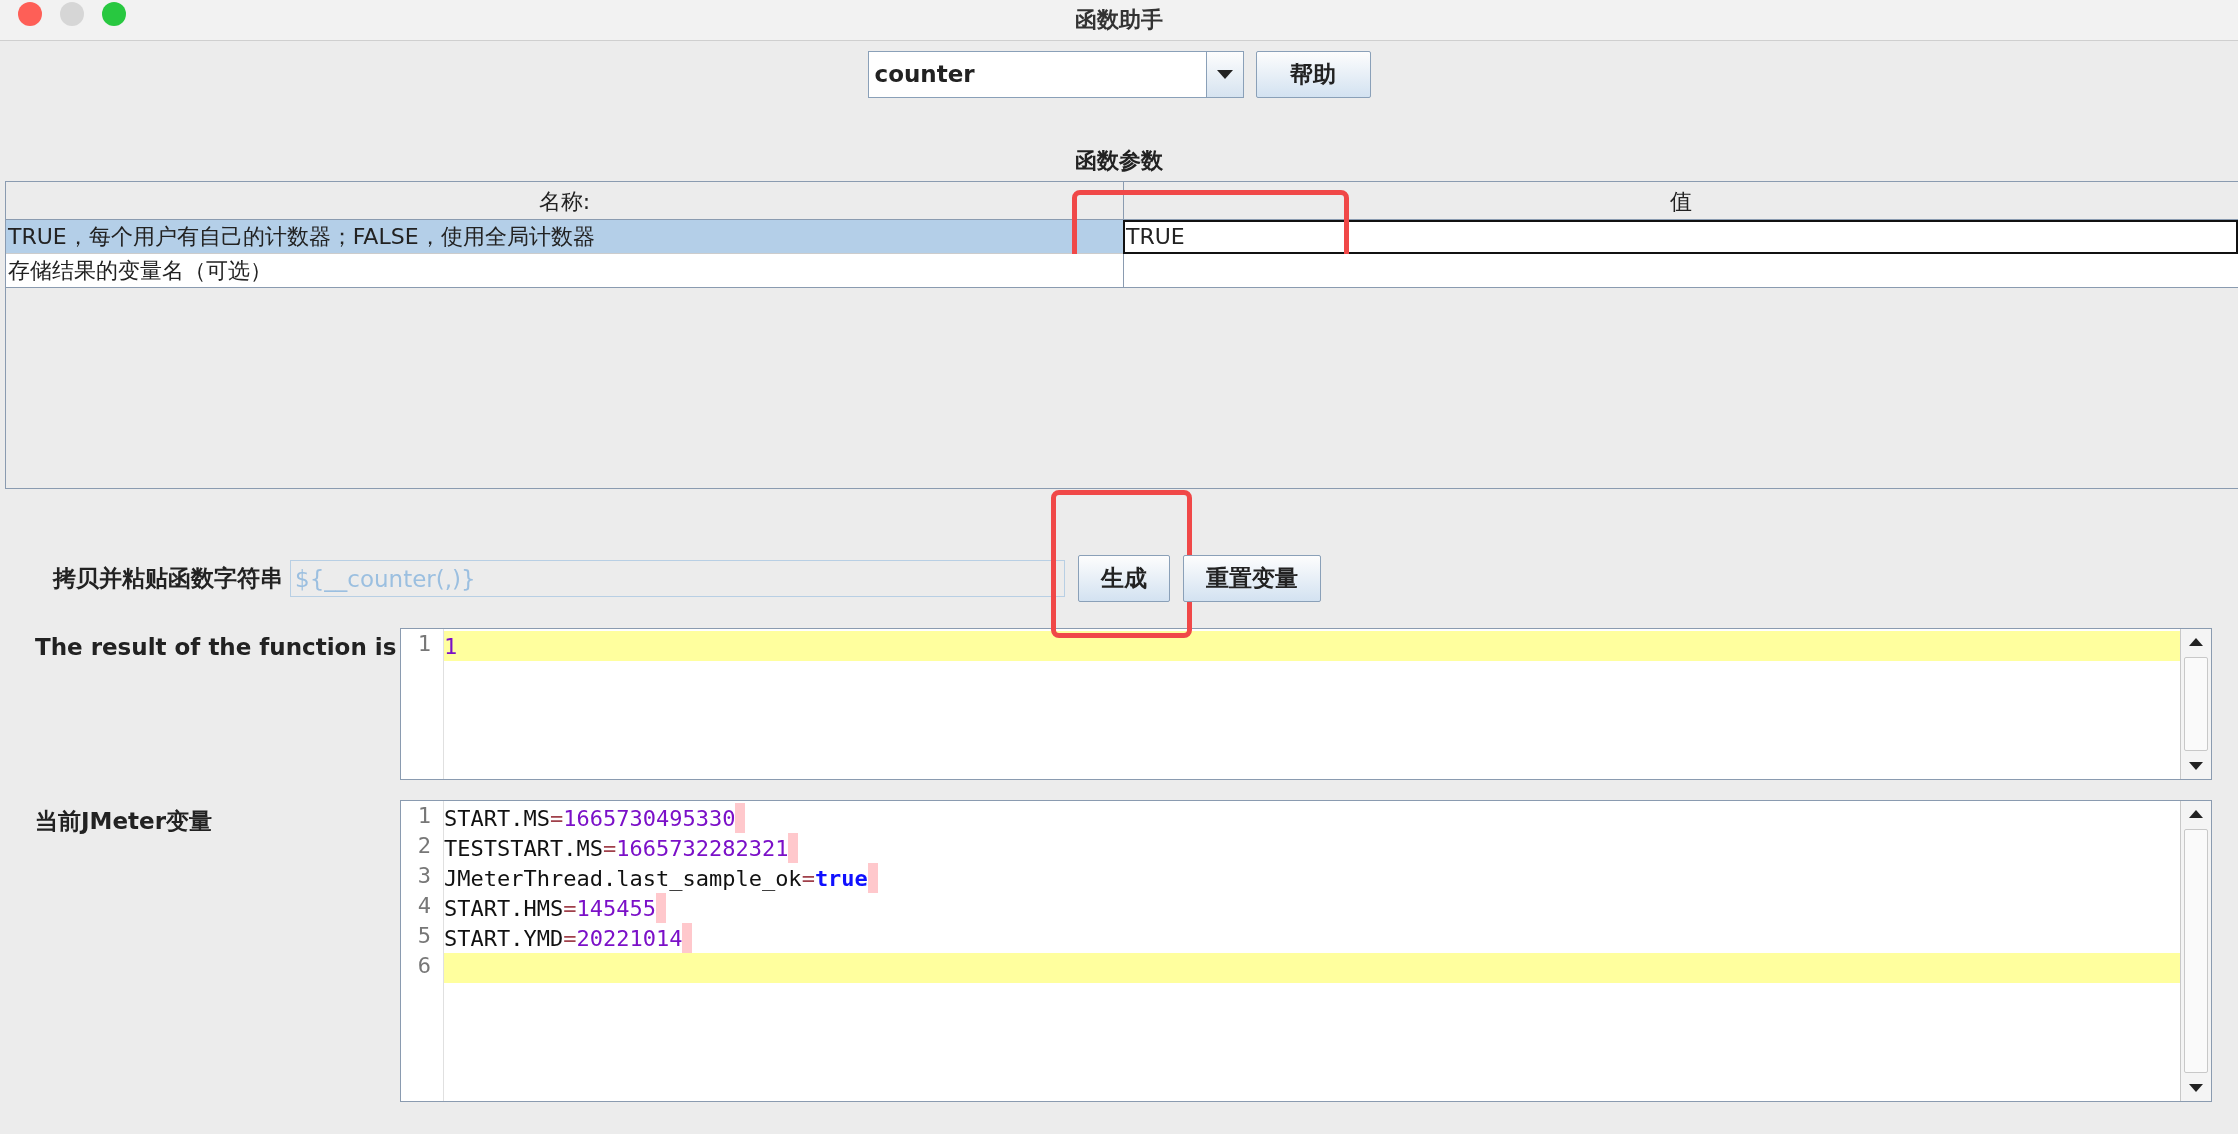  Describe the element at coordinates (423, 936) in the screenshot. I see `line-number: 5` at that location.